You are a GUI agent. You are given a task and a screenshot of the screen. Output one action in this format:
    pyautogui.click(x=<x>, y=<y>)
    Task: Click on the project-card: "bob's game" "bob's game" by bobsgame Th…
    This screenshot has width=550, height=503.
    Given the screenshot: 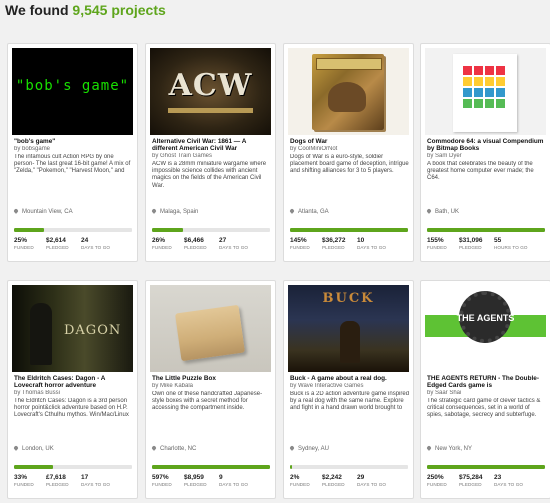 What is the action you would take?
    pyautogui.click(x=72, y=152)
    